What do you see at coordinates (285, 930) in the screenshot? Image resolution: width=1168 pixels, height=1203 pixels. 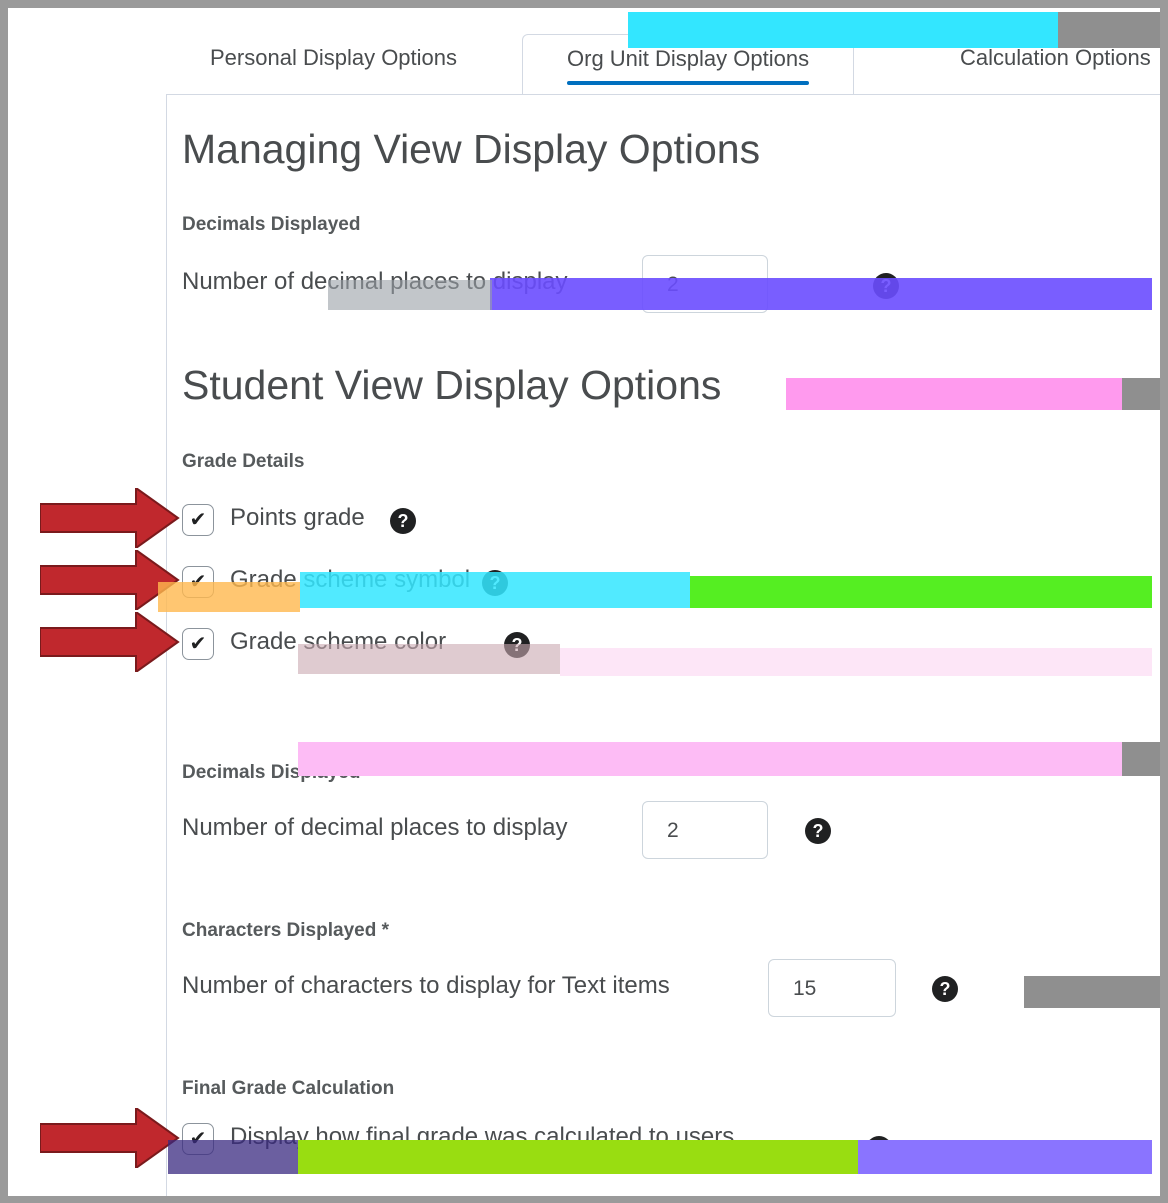 I see `characters-displayed-label: Characters Displayed *` at bounding box center [285, 930].